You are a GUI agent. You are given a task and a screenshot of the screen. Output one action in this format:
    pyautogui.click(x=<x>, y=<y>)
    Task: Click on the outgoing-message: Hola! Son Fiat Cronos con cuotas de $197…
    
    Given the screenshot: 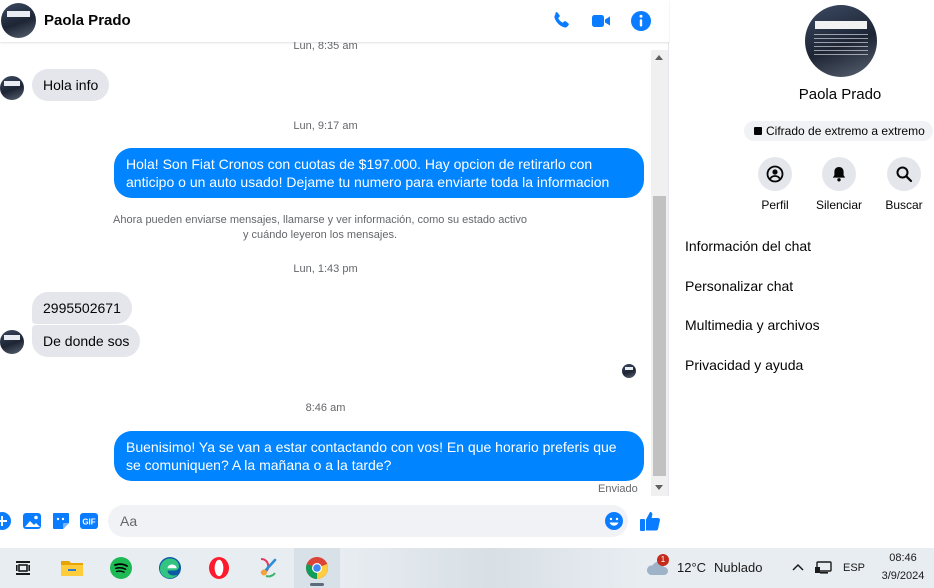 What is the action you would take?
    pyautogui.click(x=379, y=173)
    